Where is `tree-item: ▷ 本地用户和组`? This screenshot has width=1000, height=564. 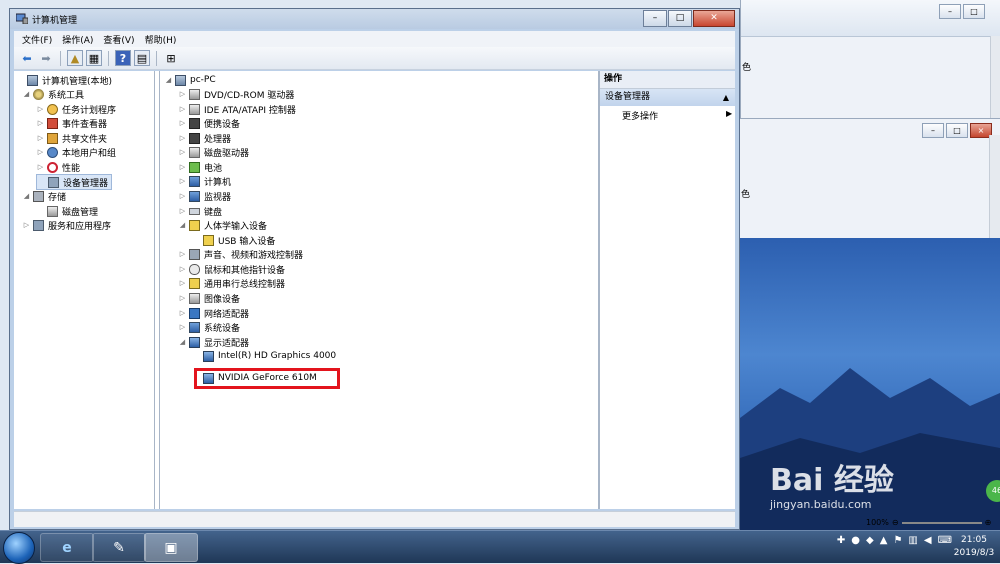
tree-item: ▷ 本地用户和组 is located at coordinates (76, 152).